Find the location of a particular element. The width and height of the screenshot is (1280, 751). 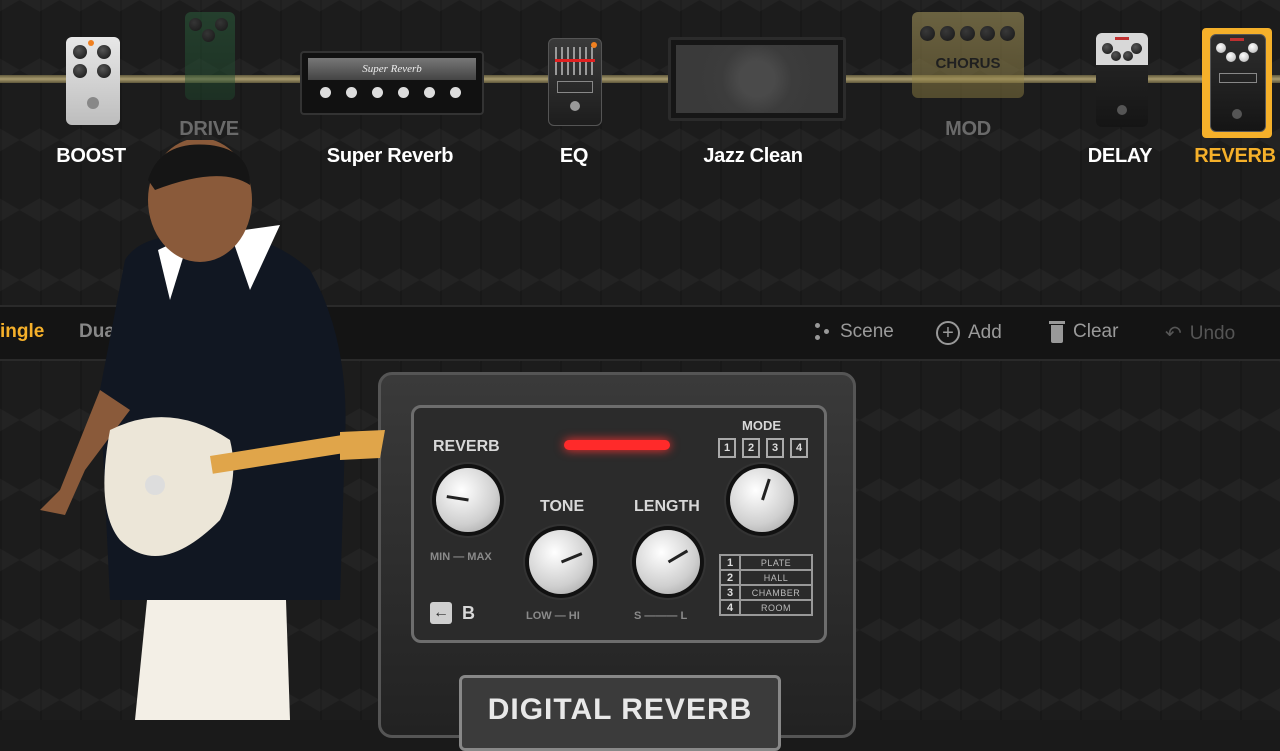

chain-item-reverb is located at coordinates (1237, 83).